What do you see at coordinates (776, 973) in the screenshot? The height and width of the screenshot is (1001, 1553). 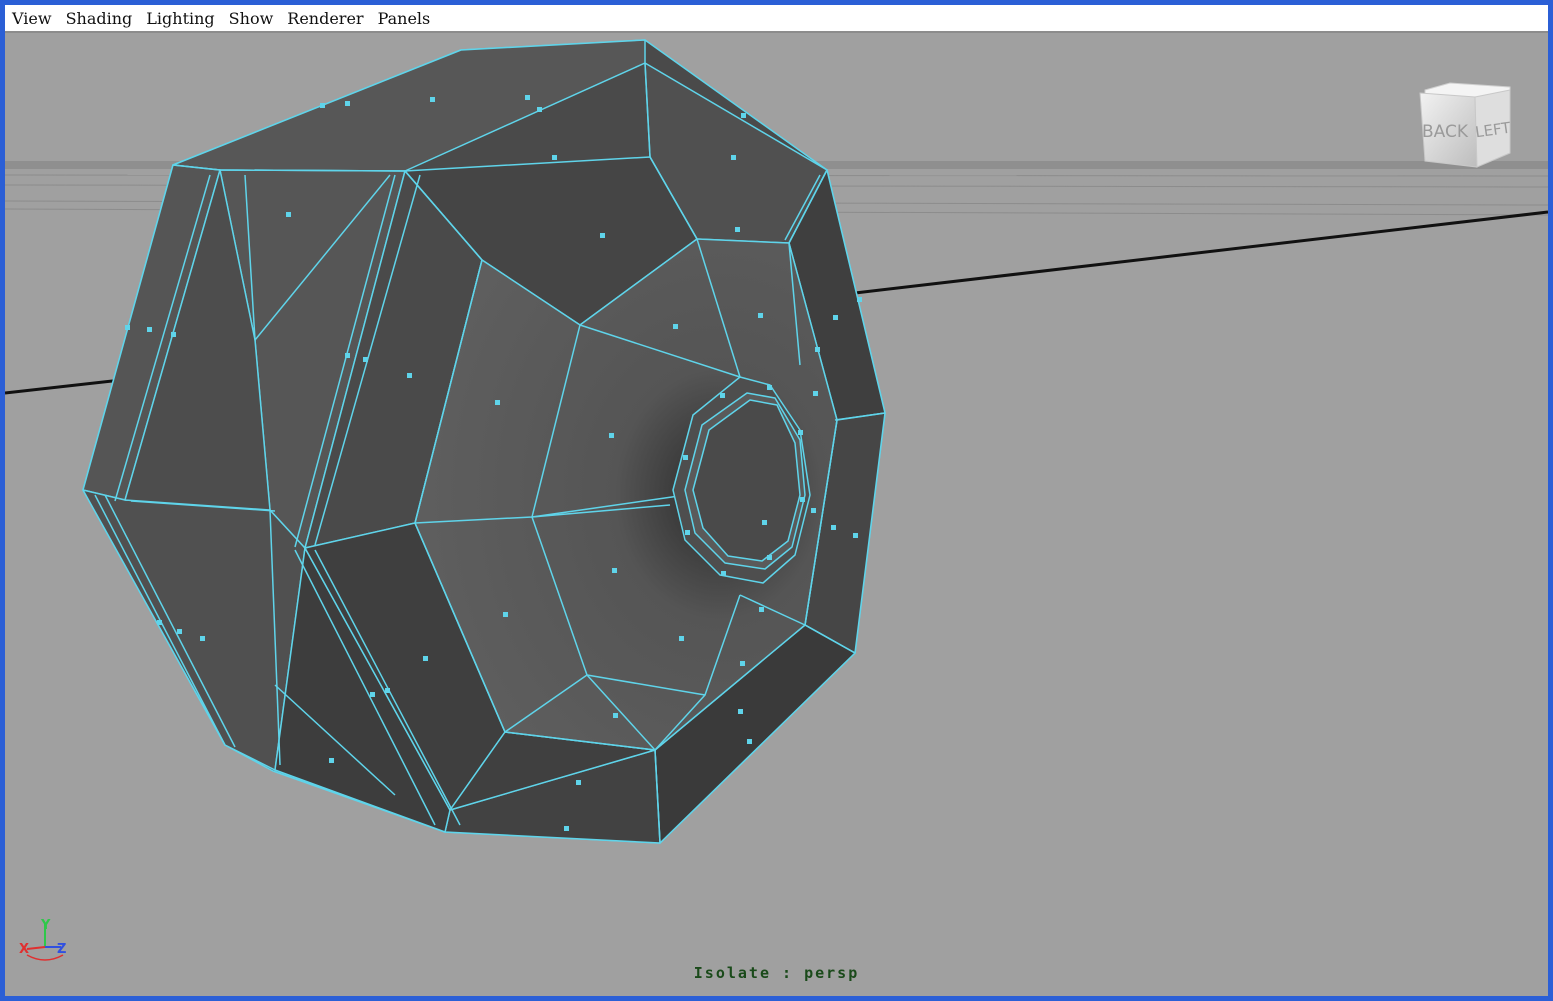 I see `isolate-status-label: Isolate : persp` at bounding box center [776, 973].